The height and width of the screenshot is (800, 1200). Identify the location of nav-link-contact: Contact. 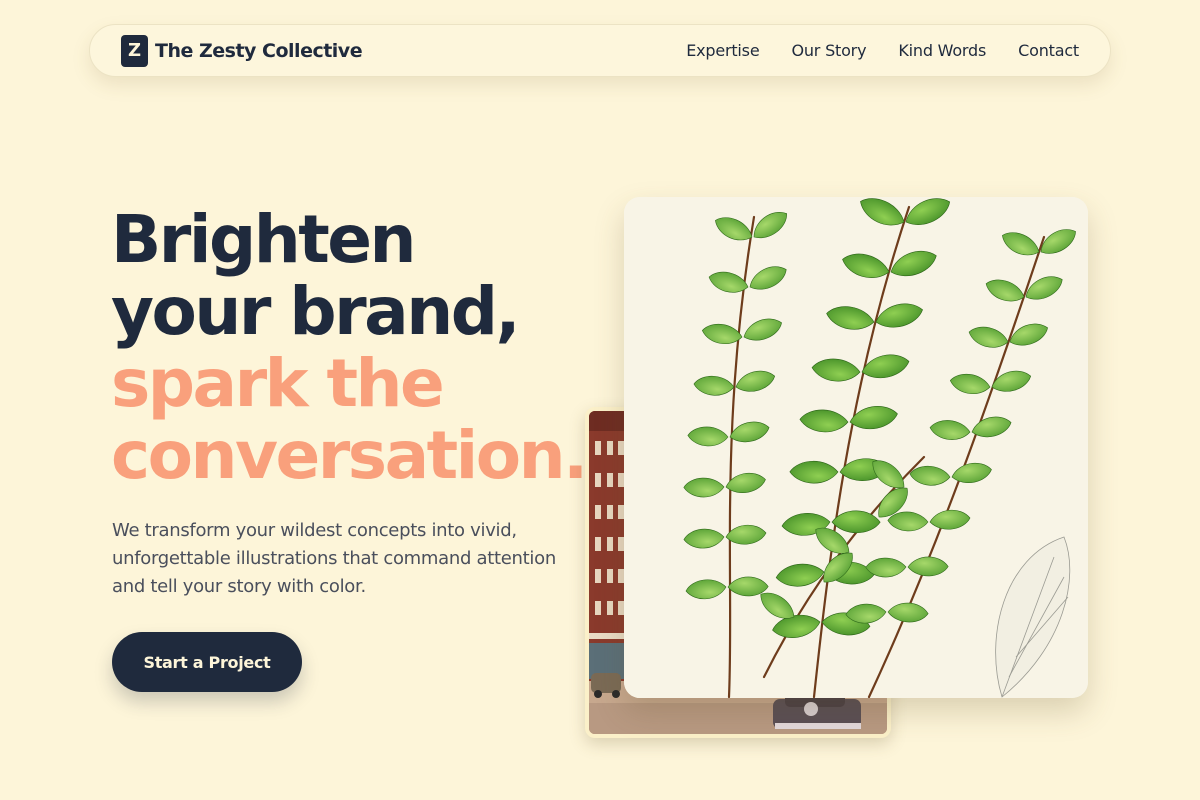
(1048, 50).